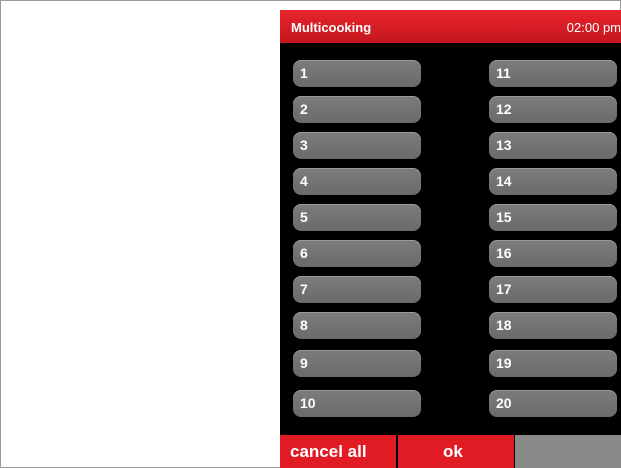 This screenshot has width=621, height=468. I want to click on timer-slot-15: 15, so click(553, 217).